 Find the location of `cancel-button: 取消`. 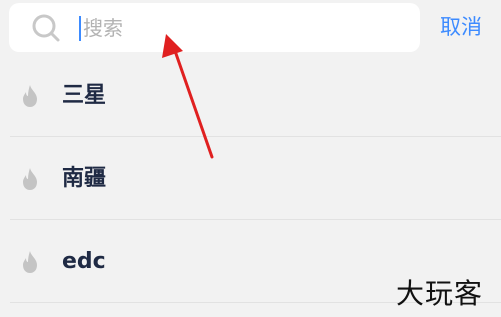

cancel-button: 取消 is located at coordinates (468, 27).